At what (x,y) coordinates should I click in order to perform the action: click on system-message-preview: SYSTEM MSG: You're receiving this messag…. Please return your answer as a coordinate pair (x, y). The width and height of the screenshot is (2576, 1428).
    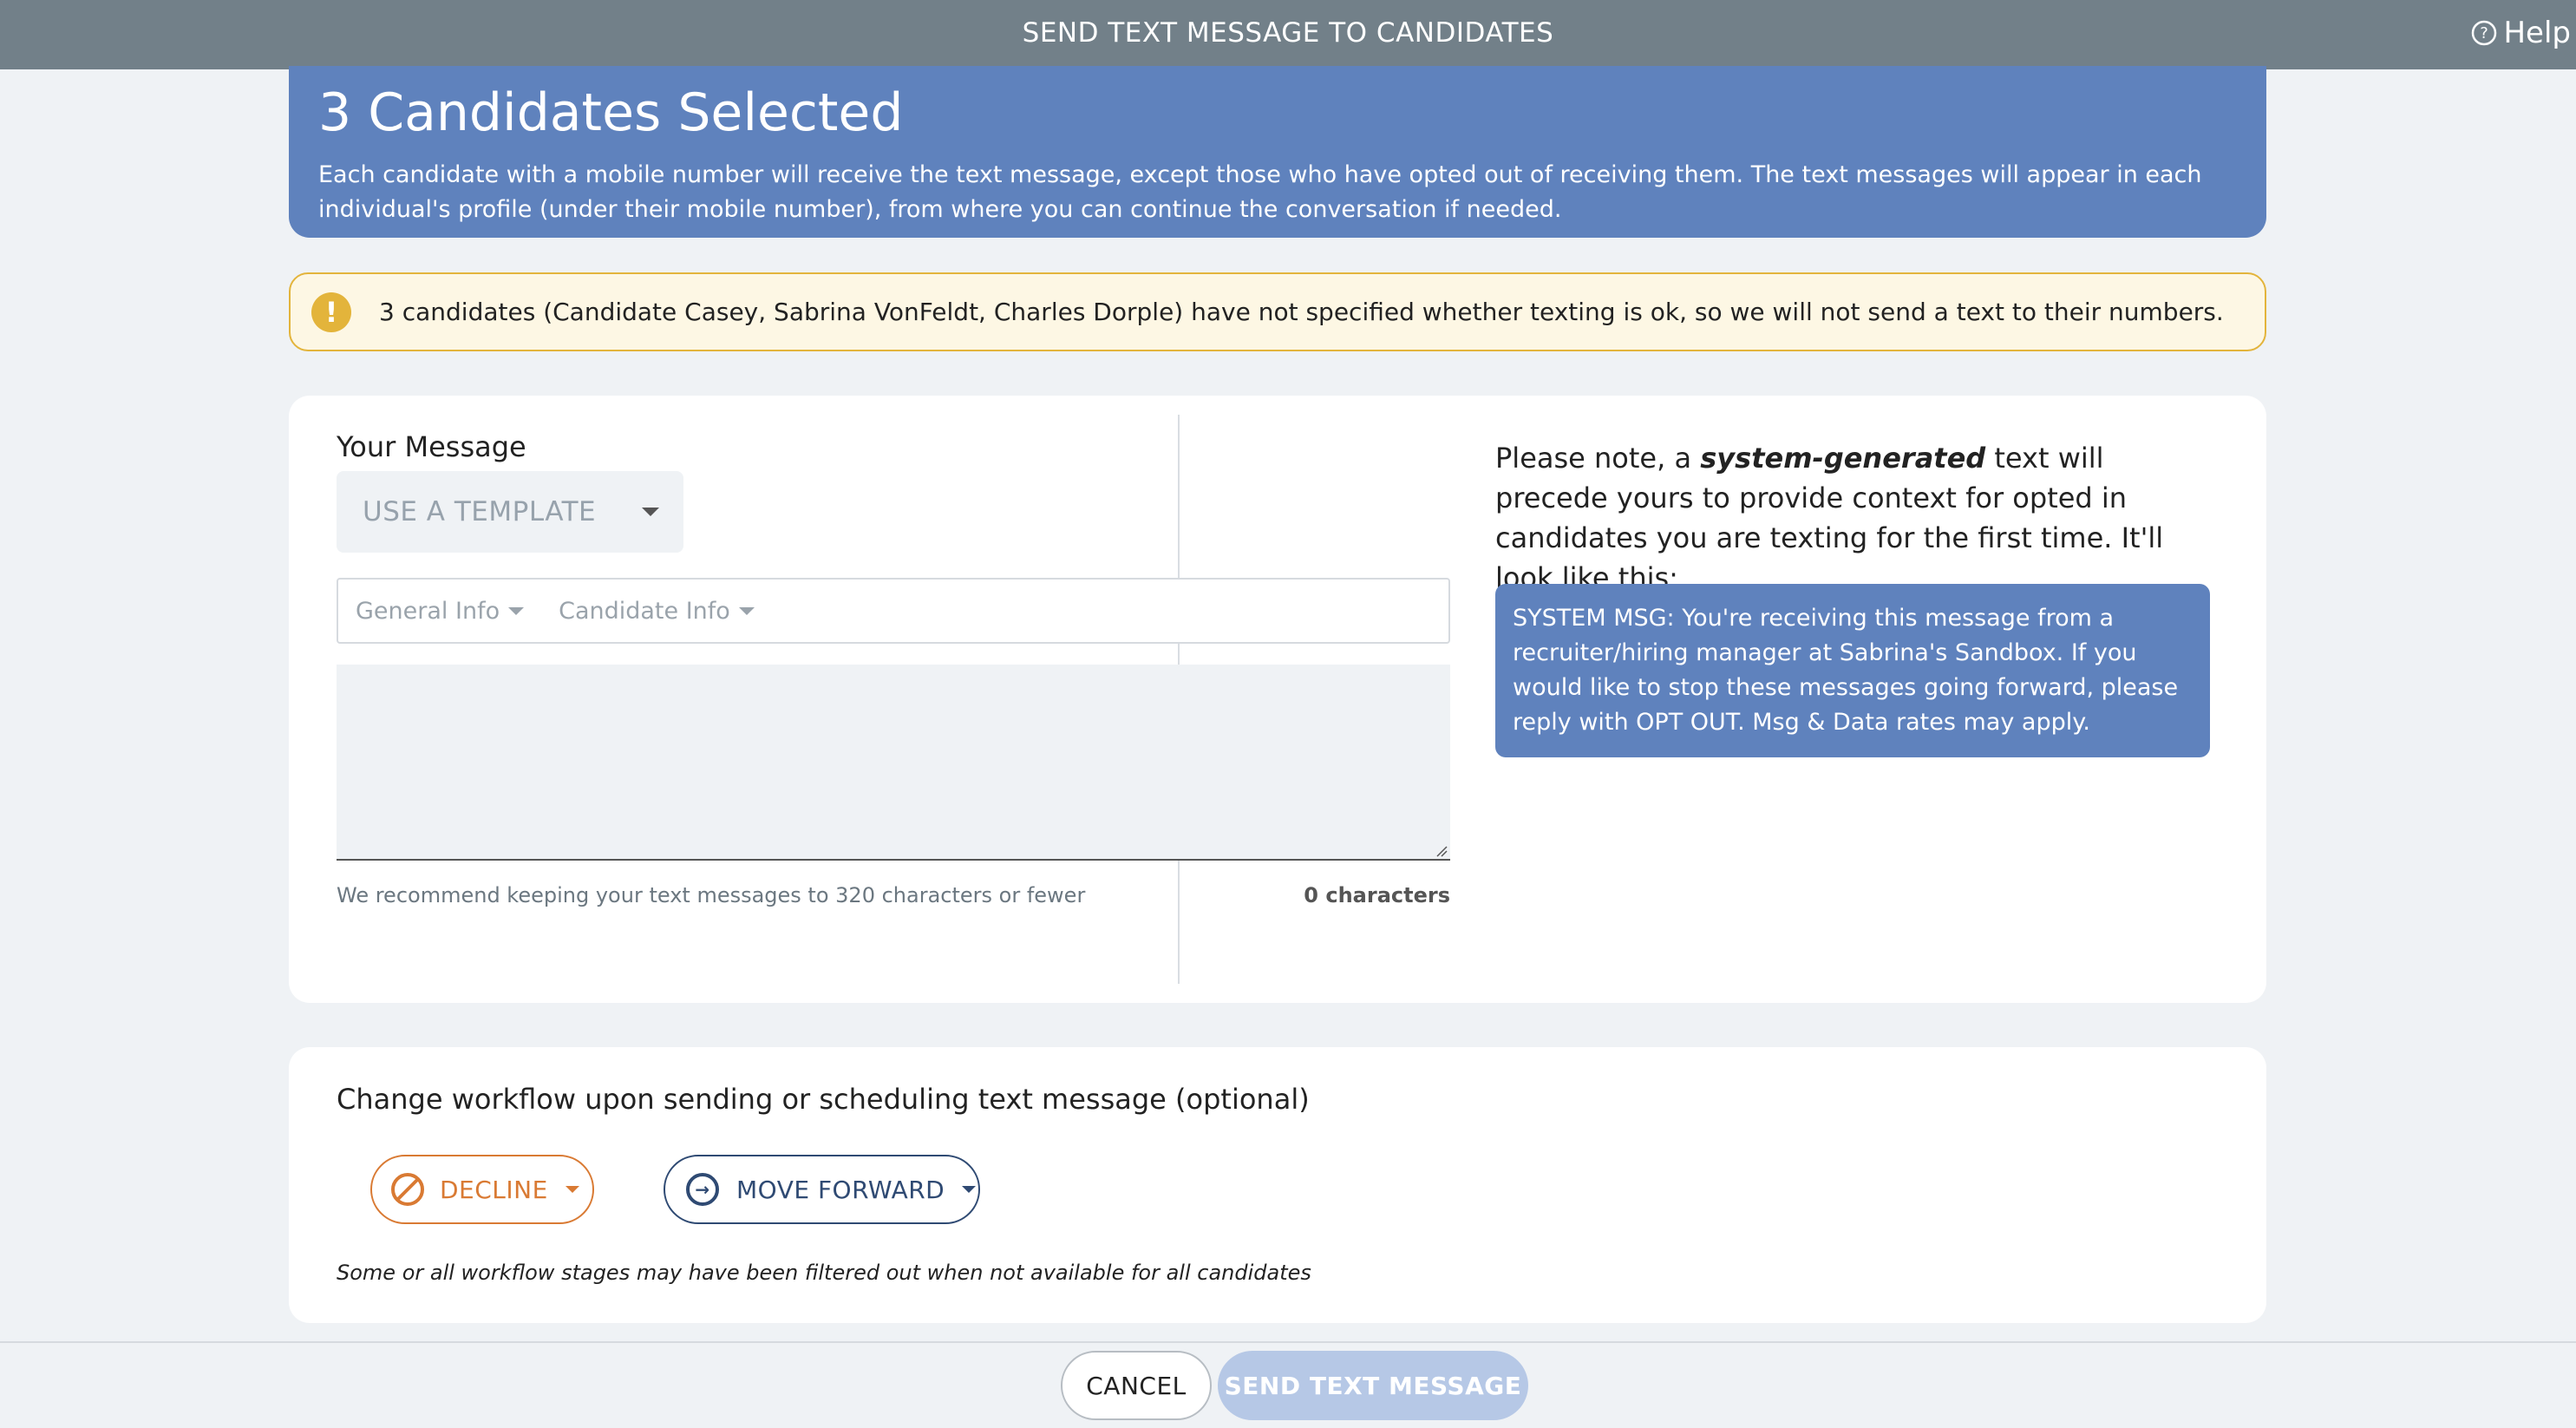
    Looking at the image, I should click on (1852, 670).